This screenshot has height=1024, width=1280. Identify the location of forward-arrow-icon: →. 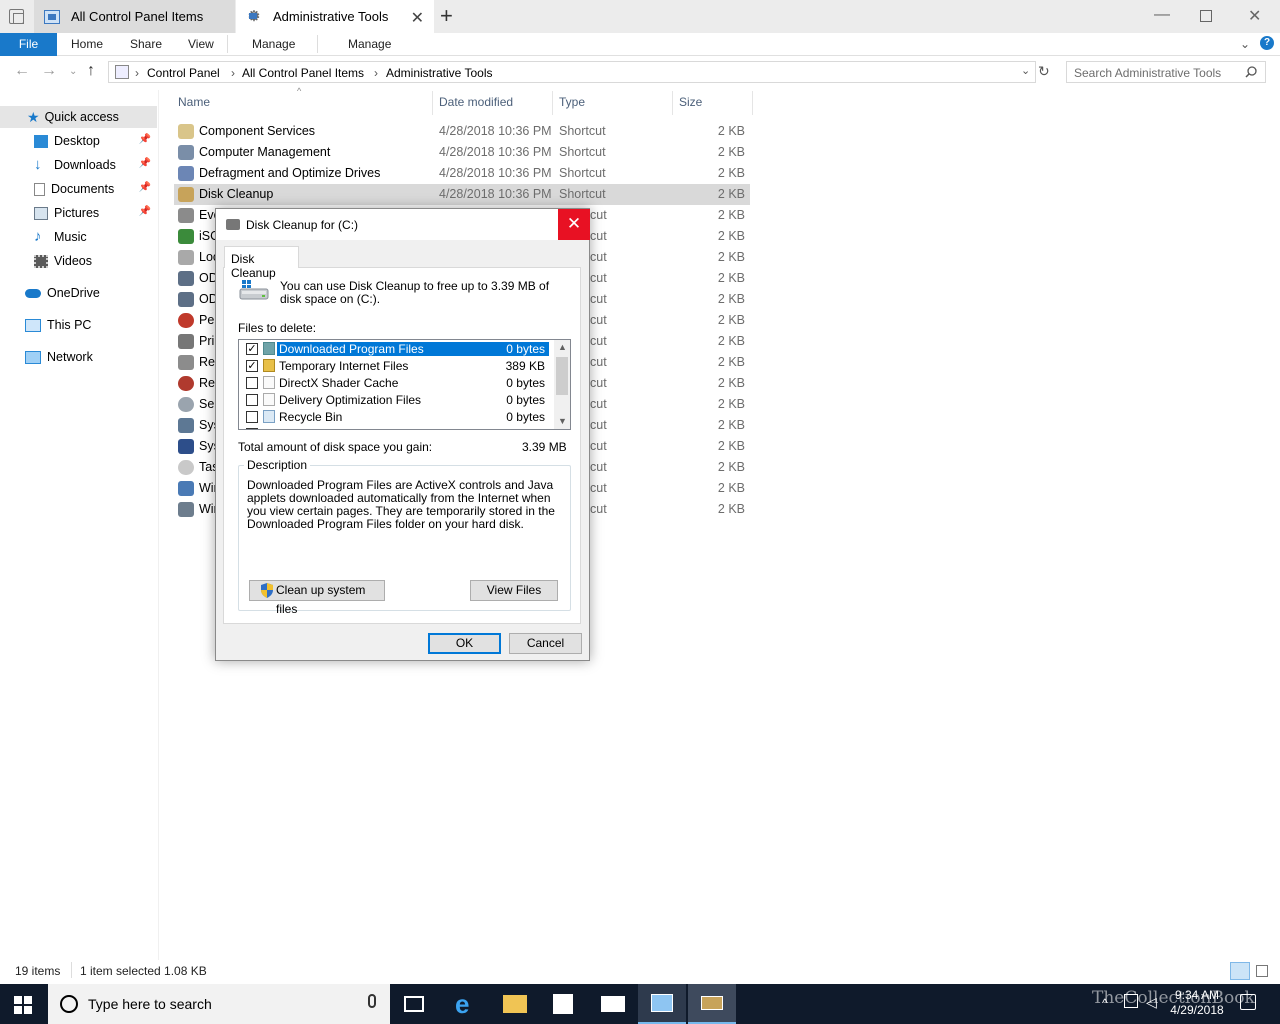
(49, 71).